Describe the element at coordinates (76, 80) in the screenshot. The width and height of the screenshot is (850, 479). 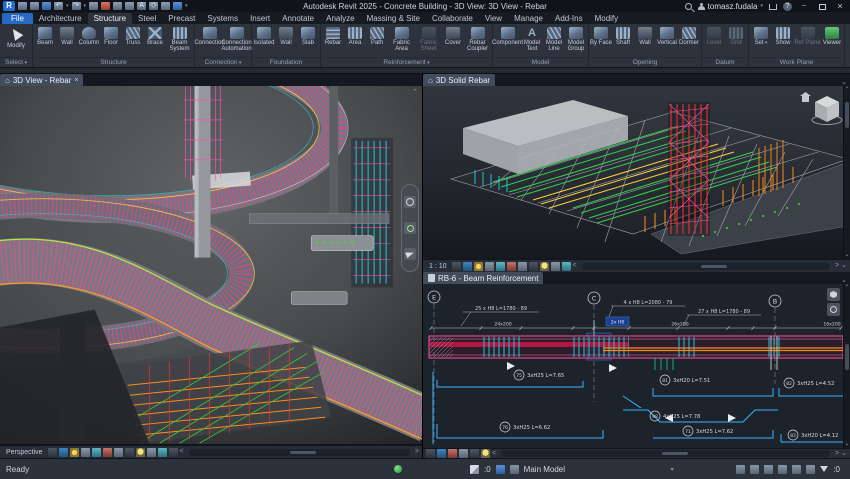
I see `close-view-icon` at that location.